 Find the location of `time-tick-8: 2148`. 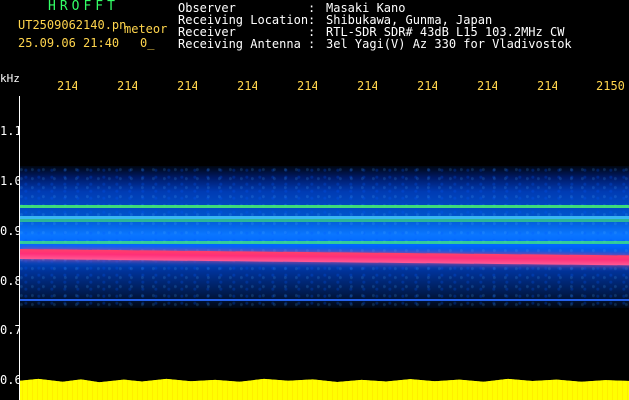

time-tick-8: 2148 is located at coordinates (487, 86).